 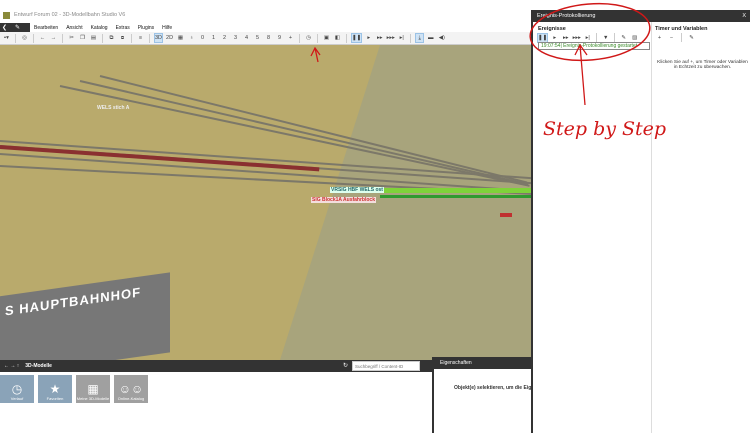 I want to click on annotation-text: Step by Step, so click(x=605, y=129).